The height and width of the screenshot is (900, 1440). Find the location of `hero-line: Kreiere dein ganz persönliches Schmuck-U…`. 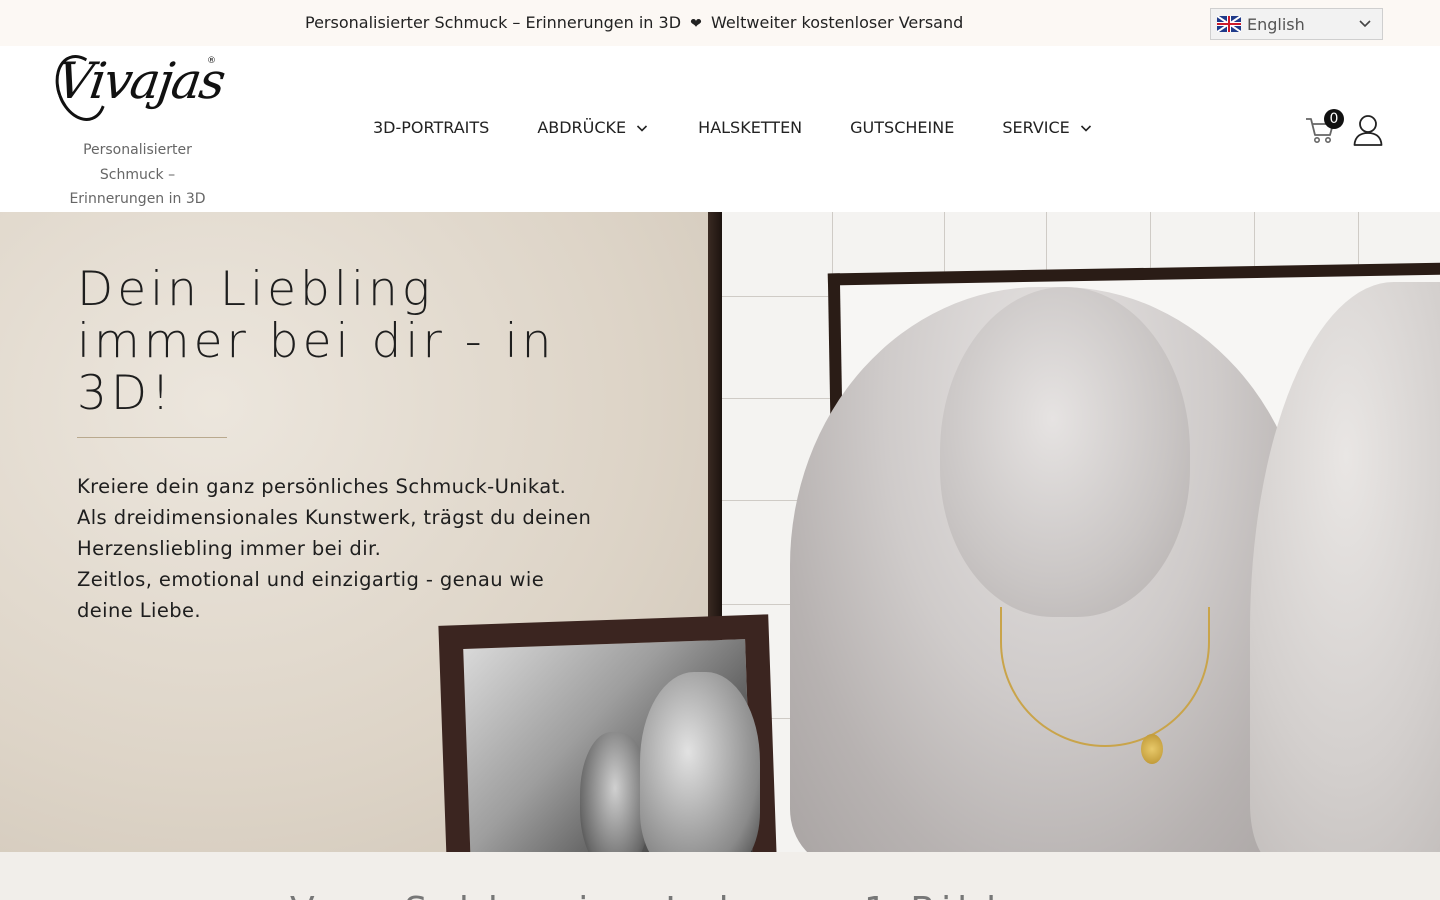

hero-line: Kreiere dein ganz persönliches Schmuck-U… is located at coordinates (322, 486).